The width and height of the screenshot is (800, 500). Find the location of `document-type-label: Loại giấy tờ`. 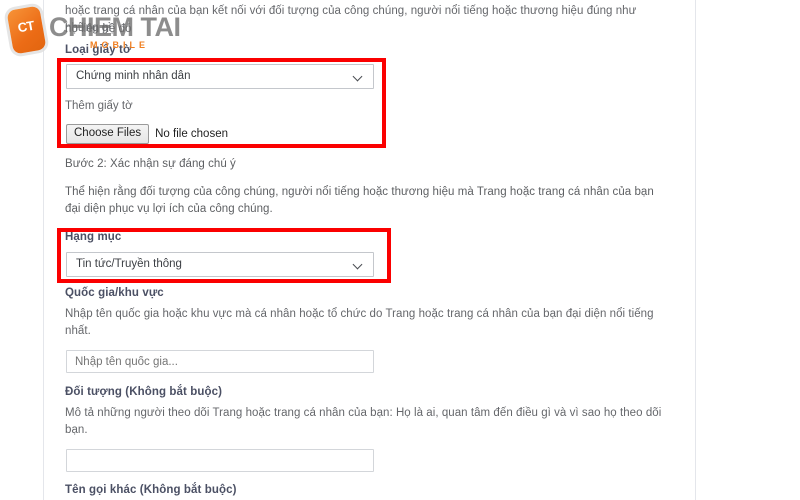

document-type-label: Loại giấy tờ is located at coordinates (98, 50).